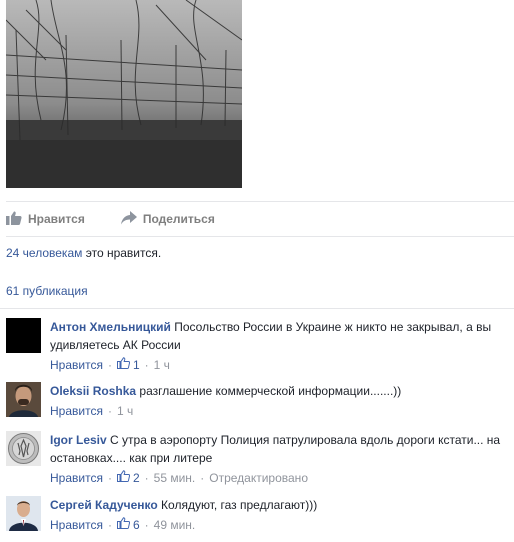 The image size is (514, 542). I want to click on comment-like-count: 1, so click(128, 365).